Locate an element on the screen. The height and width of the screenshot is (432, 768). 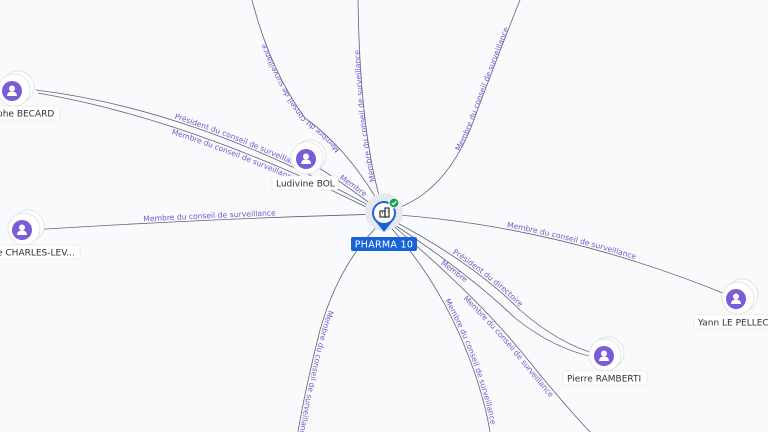
edge-pellec is located at coordinates (559, 256).